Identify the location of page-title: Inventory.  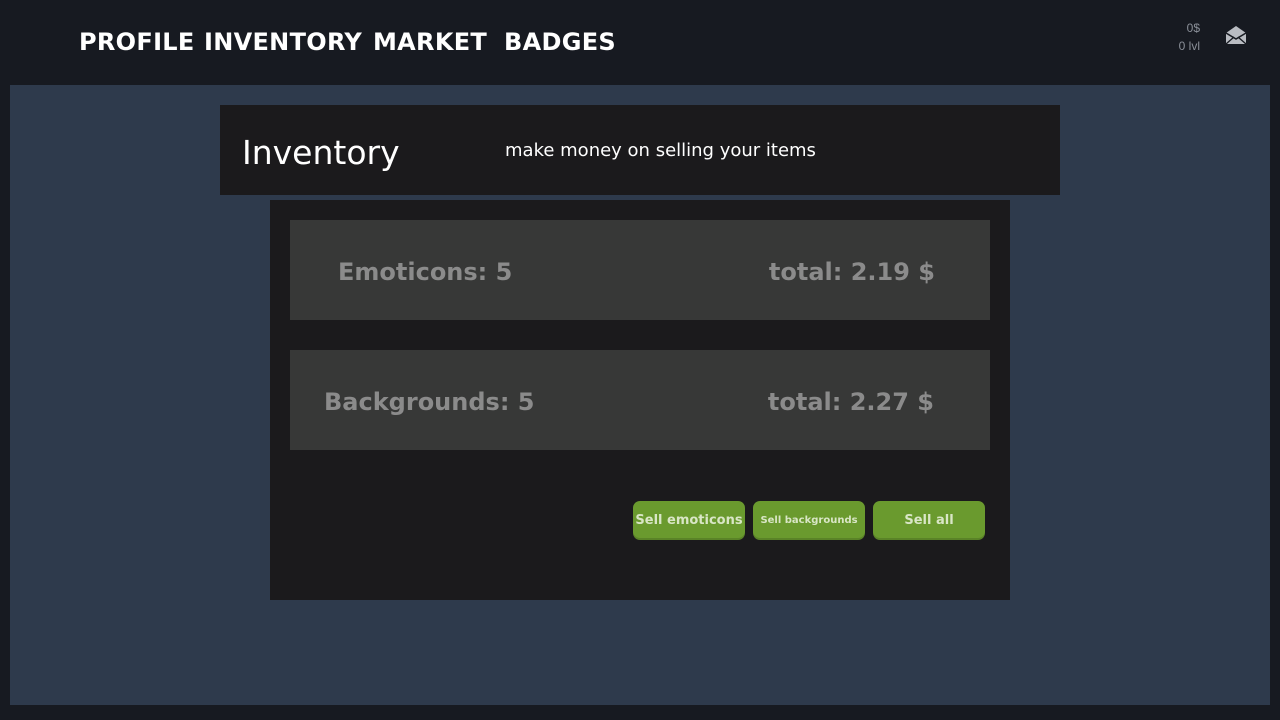
(321, 152).